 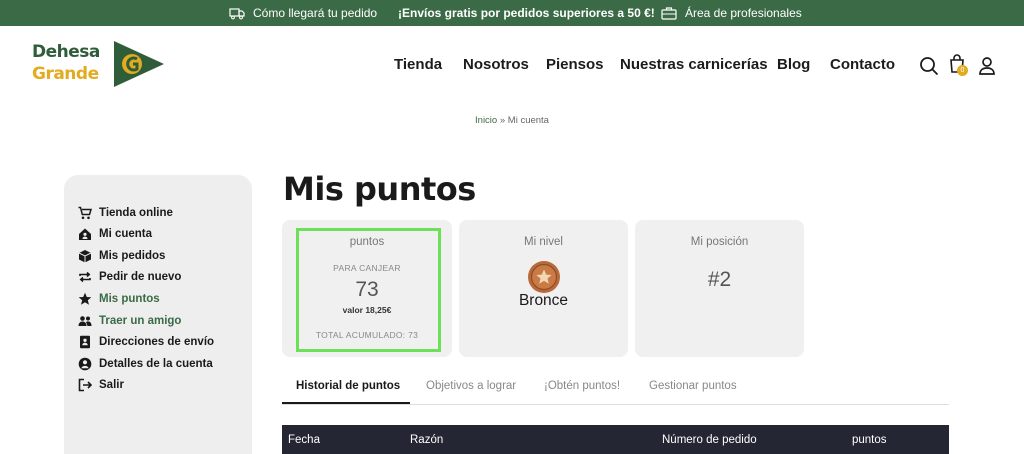 What do you see at coordinates (100, 66) in the screenshot?
I see `logo: Dehesa Grande` at bounding box center [100, 66].